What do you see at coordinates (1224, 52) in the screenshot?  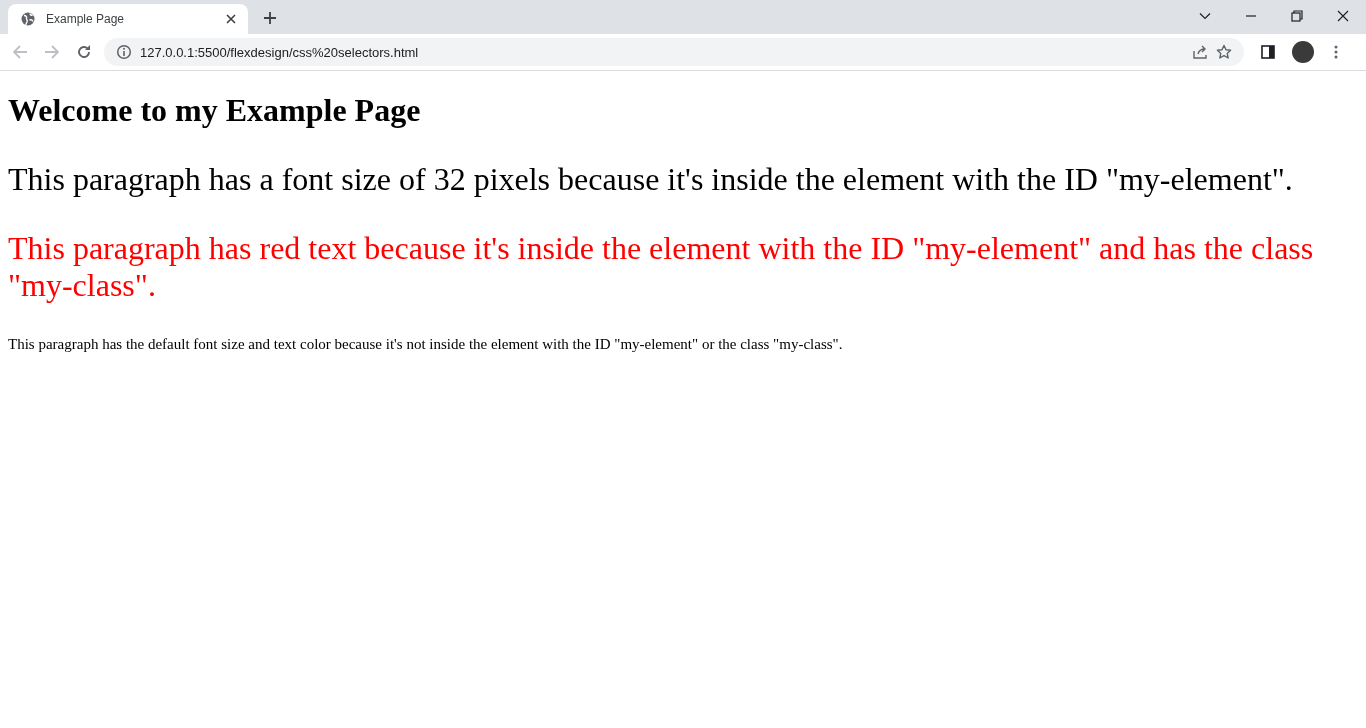 I see `star-icon` at bounding box center [1224, 52].